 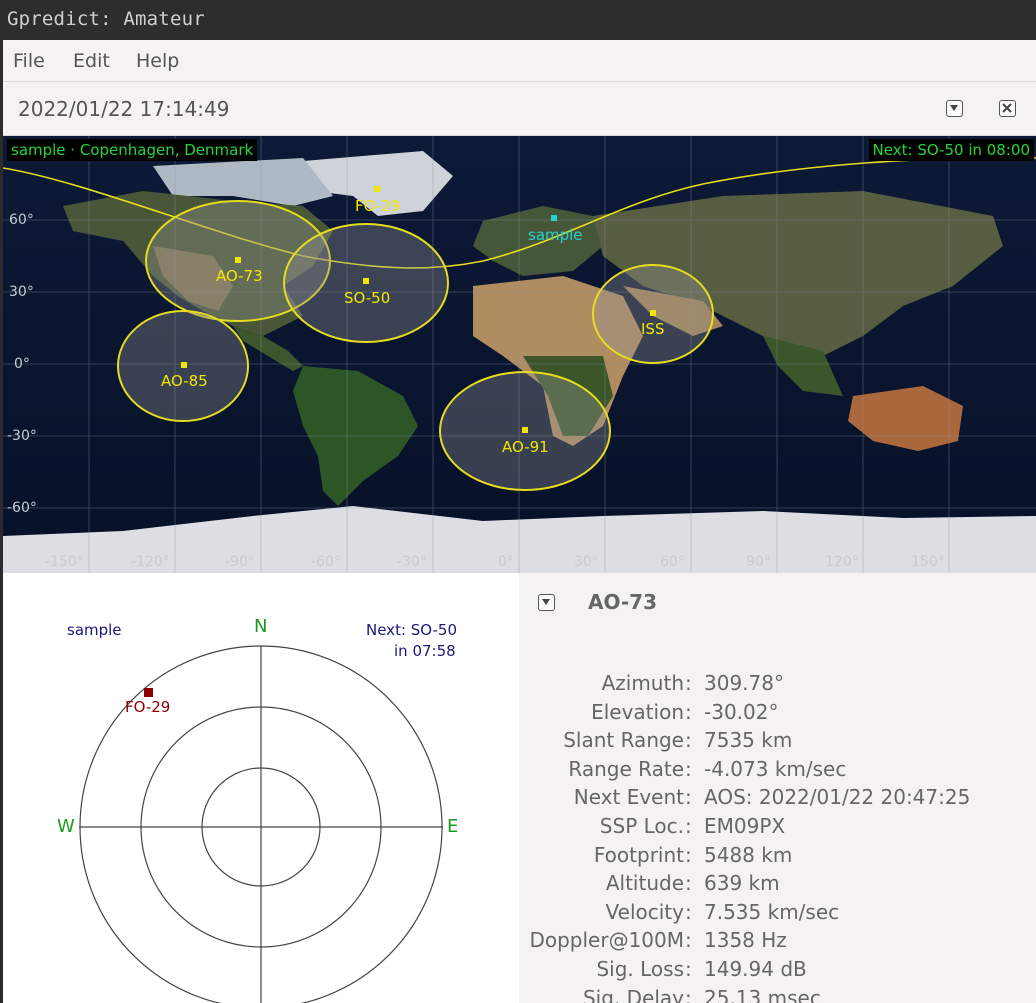 What do you see at coordinates (91, 61) in the screenshot?
I see `menu-edit: Edit` at bounding box center [91, 61].